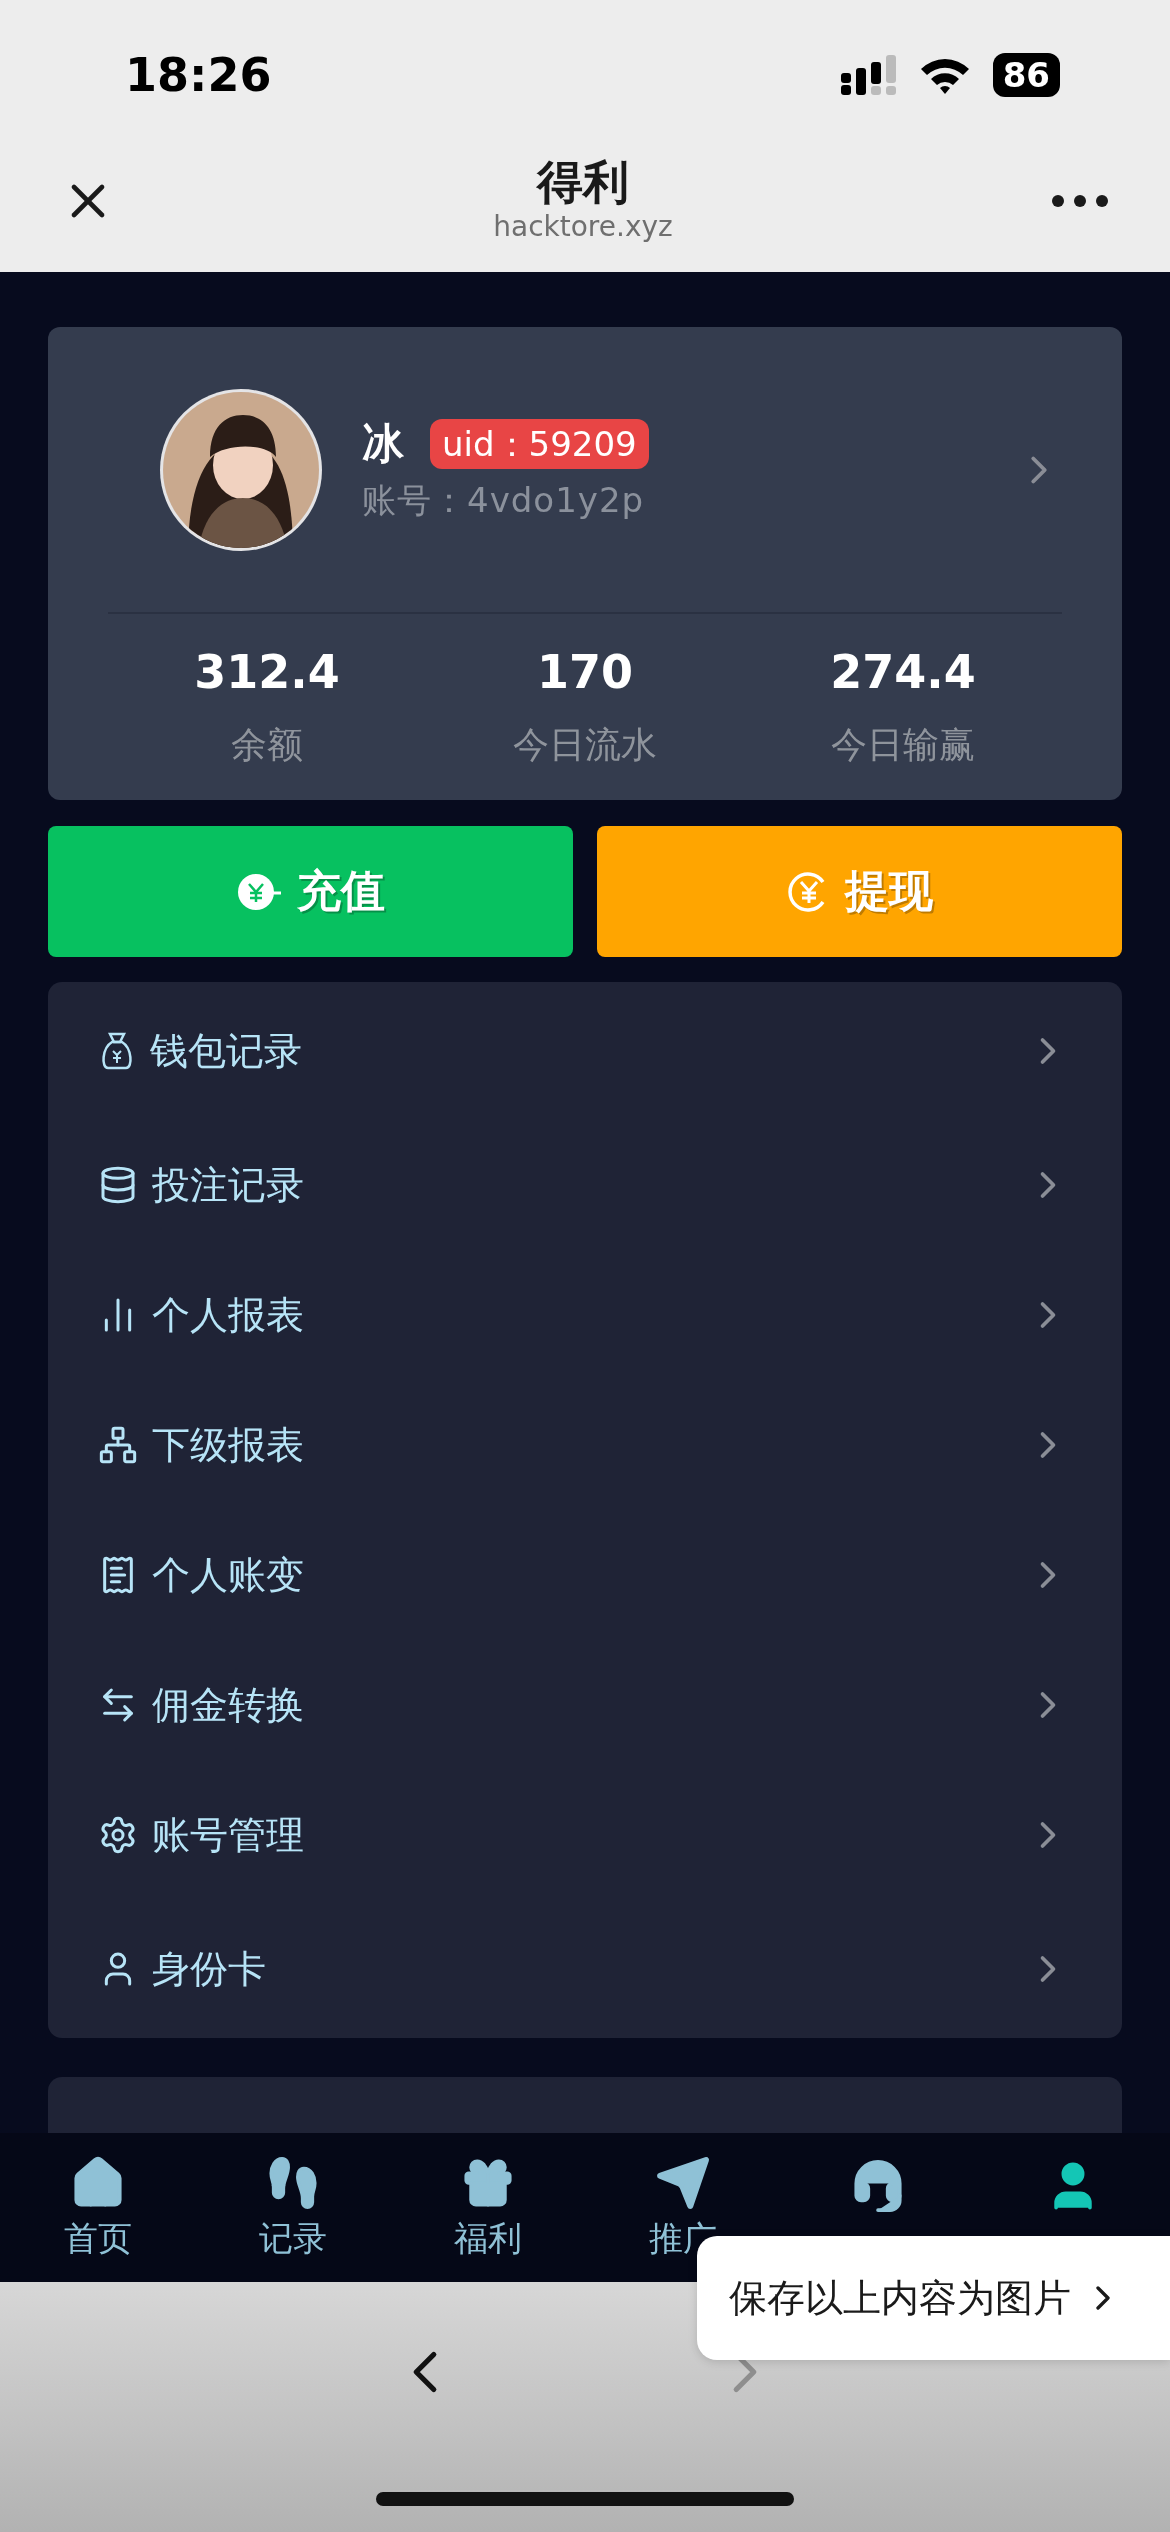 Image resolution: width=1170 pixels, height=2532 pixels. I want to click on menu-label: 身份卡, so click(209, 1969).